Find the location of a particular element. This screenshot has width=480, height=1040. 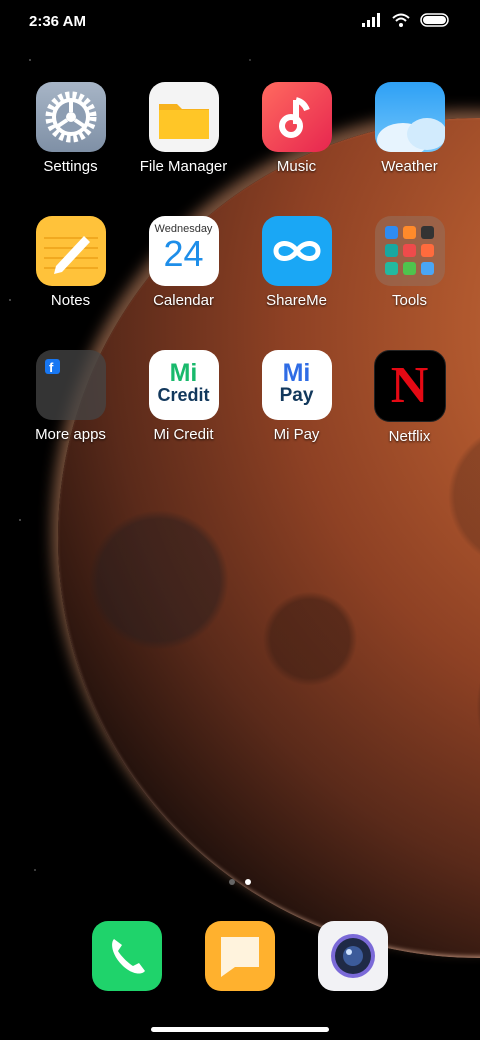

app-label: More apps is located at coordinates (70, 434).